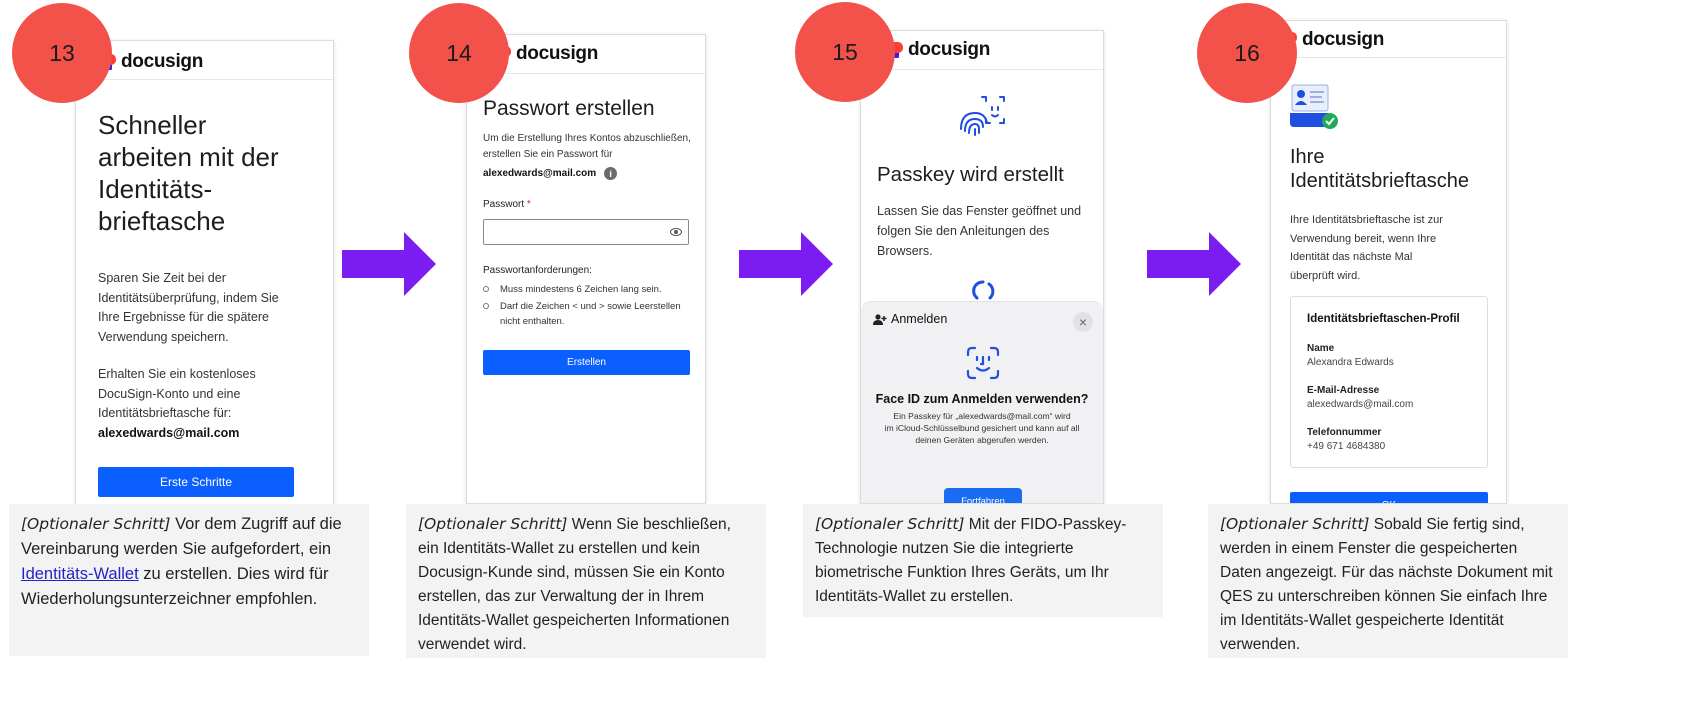  Describe the element at coordinates (586, 232) in the screenshot. I see `password-input` at that location.